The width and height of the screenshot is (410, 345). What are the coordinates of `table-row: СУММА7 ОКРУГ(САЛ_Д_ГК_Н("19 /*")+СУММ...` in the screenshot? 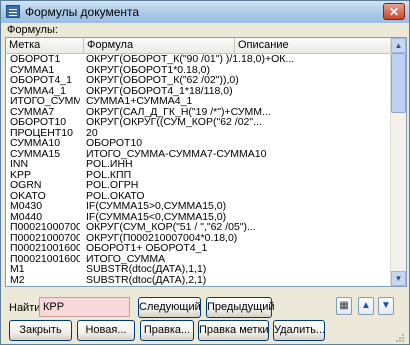 It's located at (198, 112).